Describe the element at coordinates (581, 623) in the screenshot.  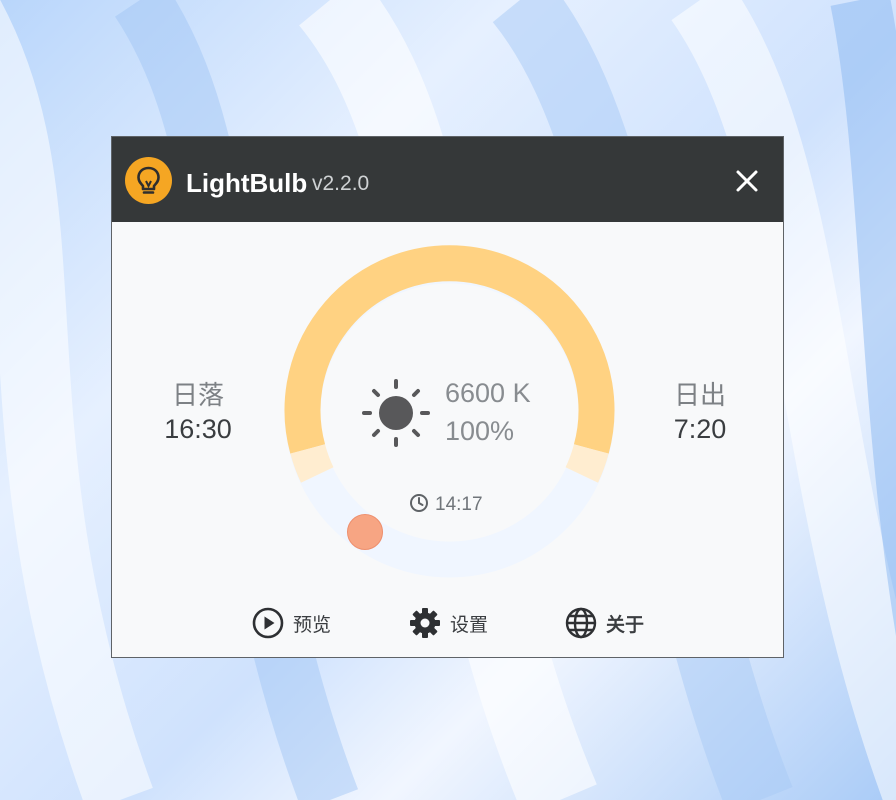
I see `globe-icon` at that location.